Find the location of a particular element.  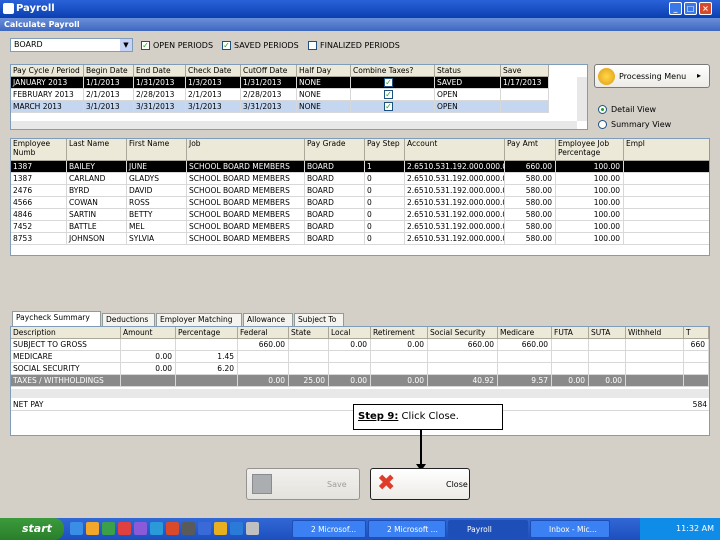

employee-cell: 660.00 is located at coordinates (530, 167).